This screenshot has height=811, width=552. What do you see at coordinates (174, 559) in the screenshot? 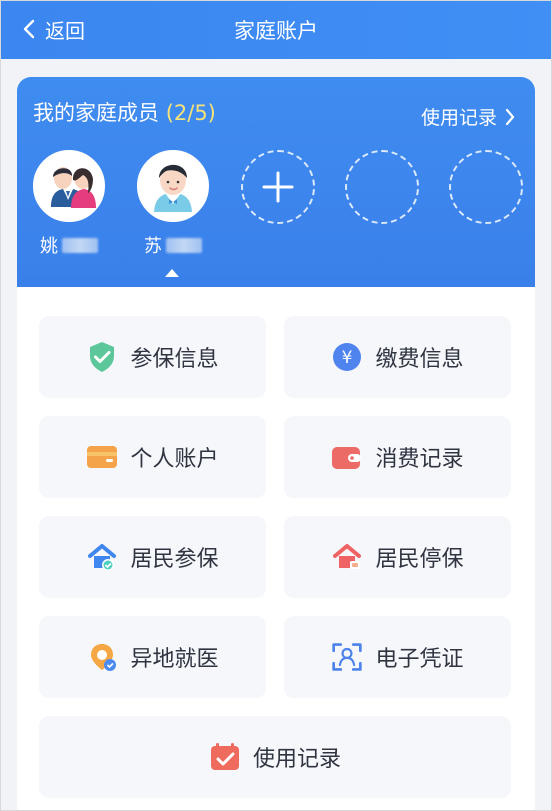
I see `resident-insurance-label: 居民参保` at bounding box center [174, 559].